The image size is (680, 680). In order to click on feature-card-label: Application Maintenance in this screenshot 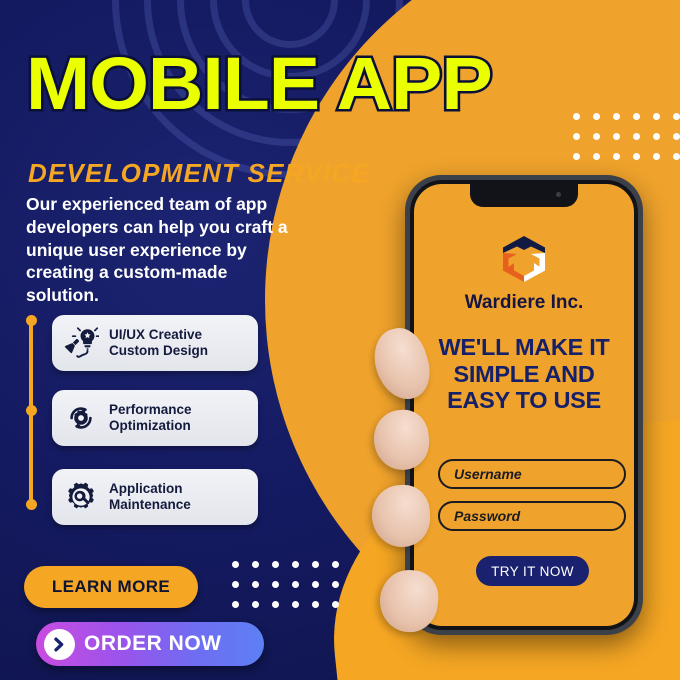, I will do `click(150, 496)`.